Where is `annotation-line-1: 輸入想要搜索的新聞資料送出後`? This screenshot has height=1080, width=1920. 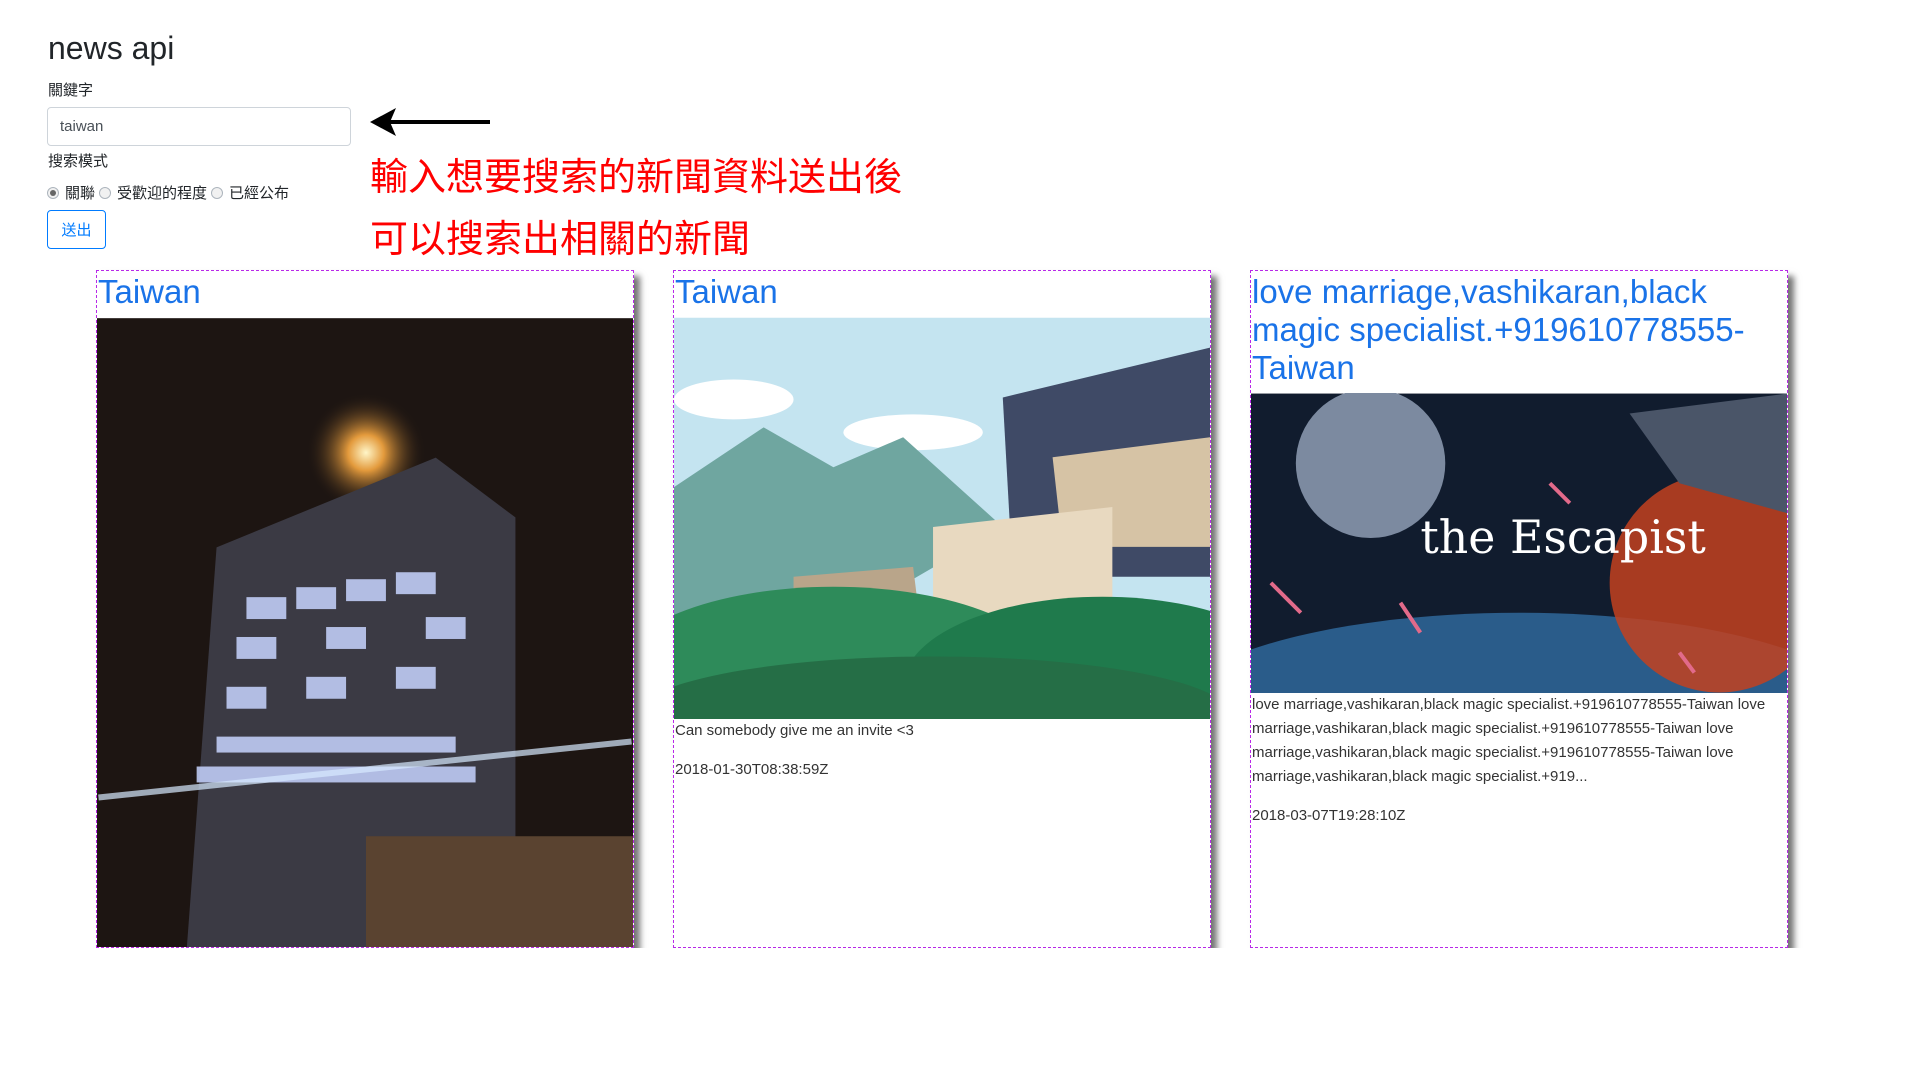
annotation-line-1: 輸入想要搜索的新聞資料送出後 is located at coordinates (636, 178).